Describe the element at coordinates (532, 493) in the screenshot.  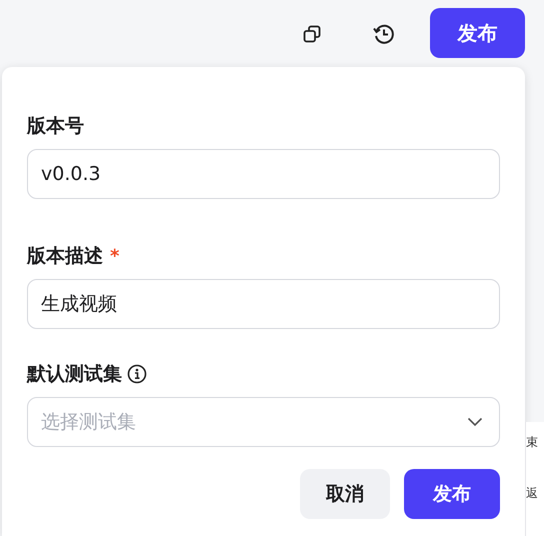
I see `background-text: 返` at that location.